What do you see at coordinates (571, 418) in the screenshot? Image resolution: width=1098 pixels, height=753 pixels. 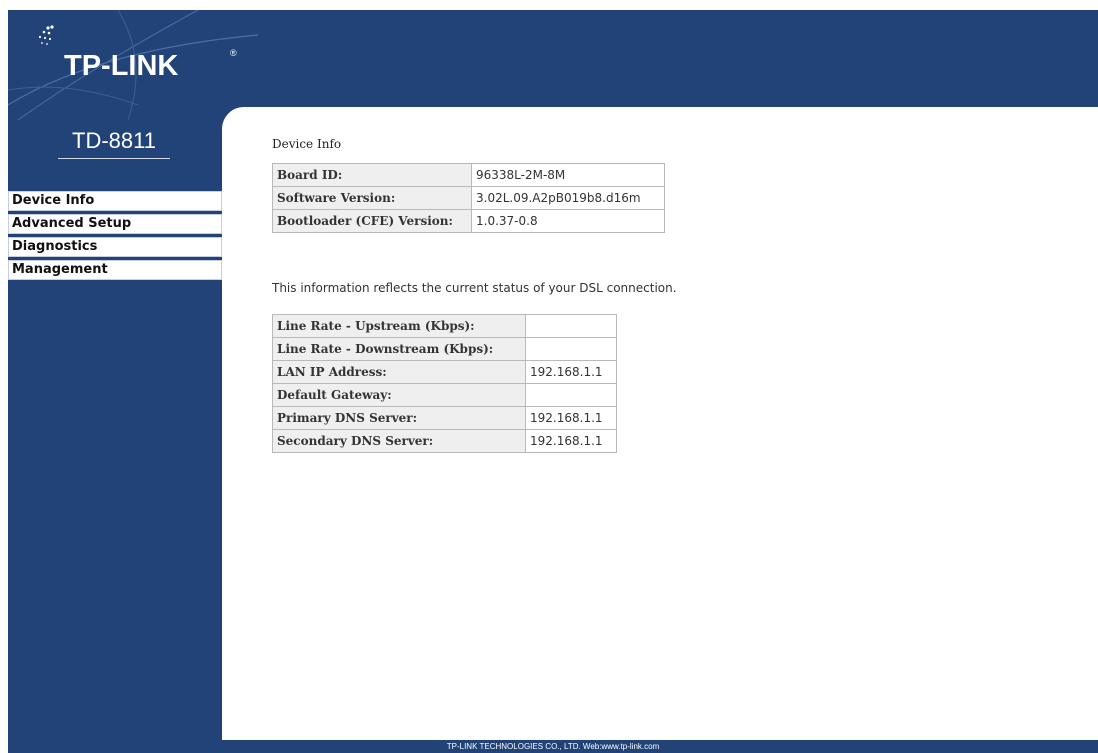 I see `primary-dns-value: 192.168.1.1` at bounding box center [571, 418].